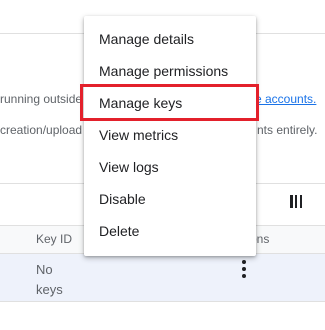 Image resolution: width=325 pixels, height=330 pixels. What do you see at coordinates (296, 201) in the screenshot?
I see `column-display-options-icon` at bounding box center [296, 201].